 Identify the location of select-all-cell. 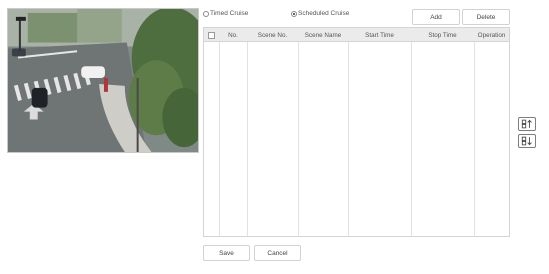
(211, 35).